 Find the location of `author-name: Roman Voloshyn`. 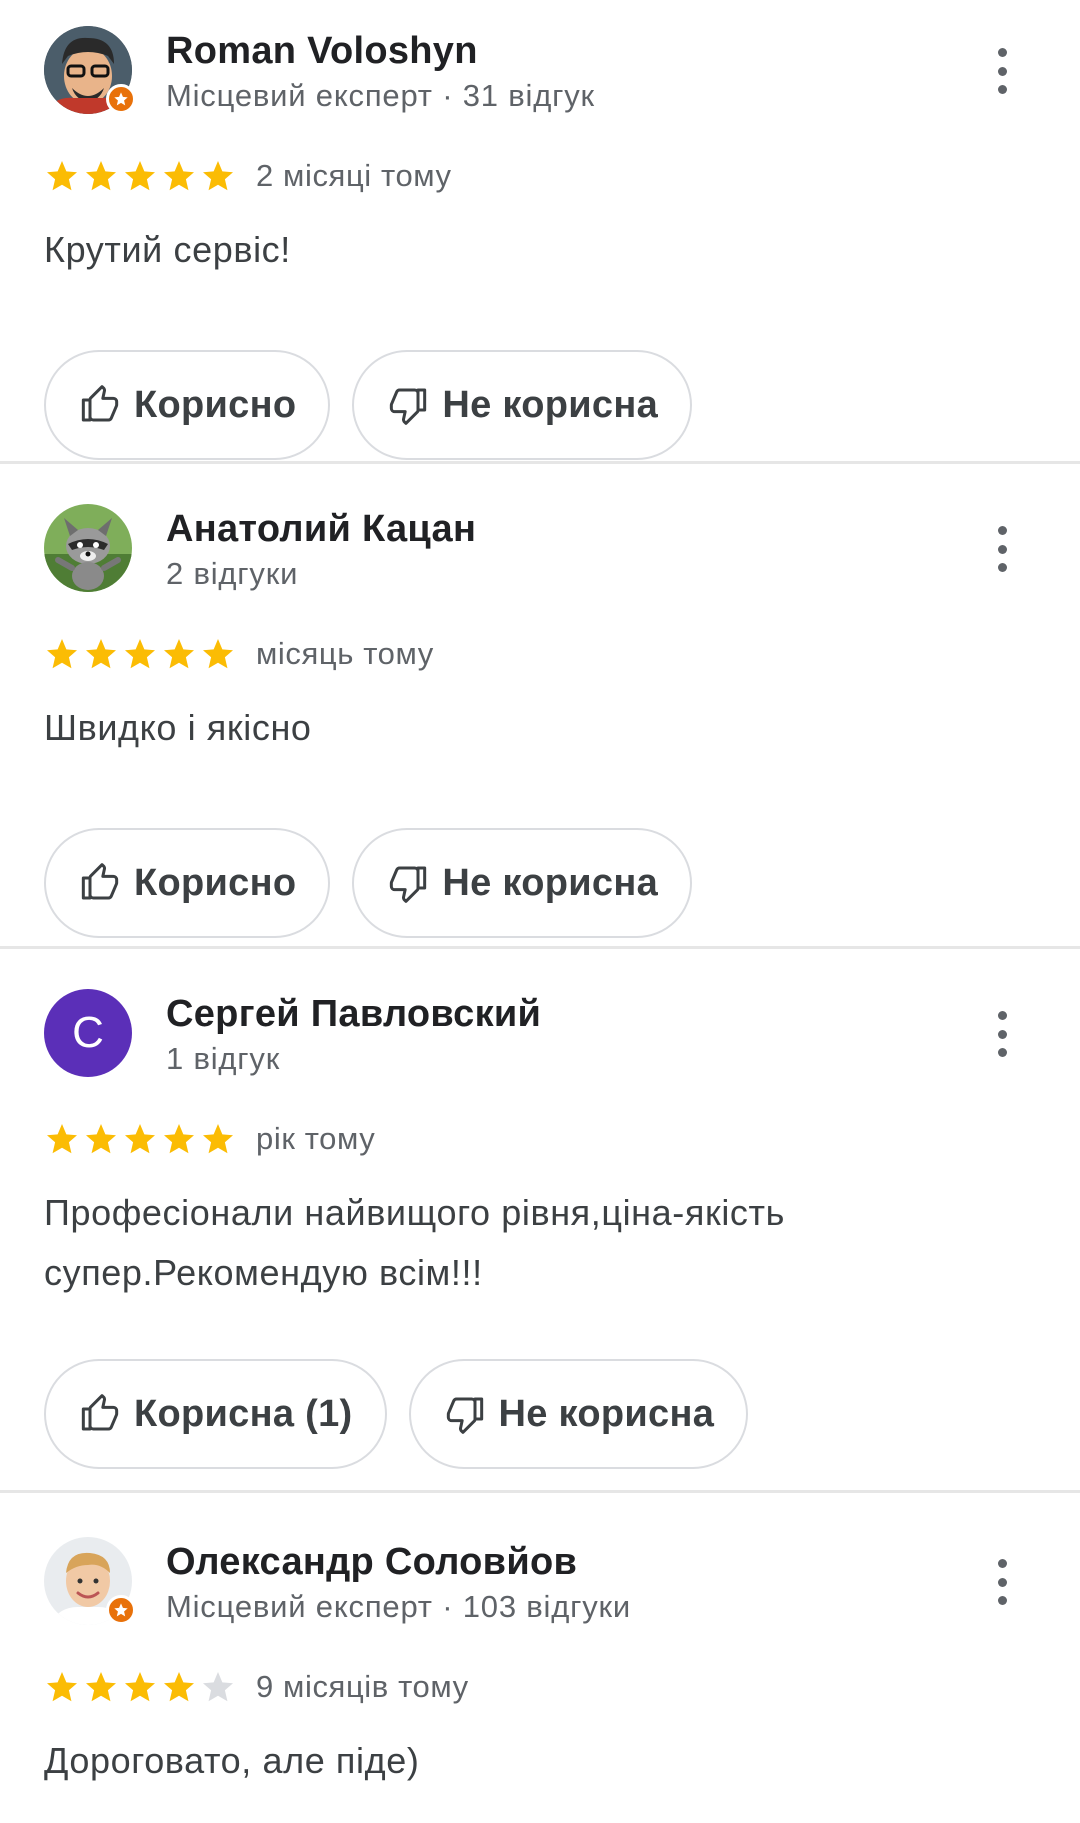

author-name: Roman Voloshyn is located at coordinates (322, 51).